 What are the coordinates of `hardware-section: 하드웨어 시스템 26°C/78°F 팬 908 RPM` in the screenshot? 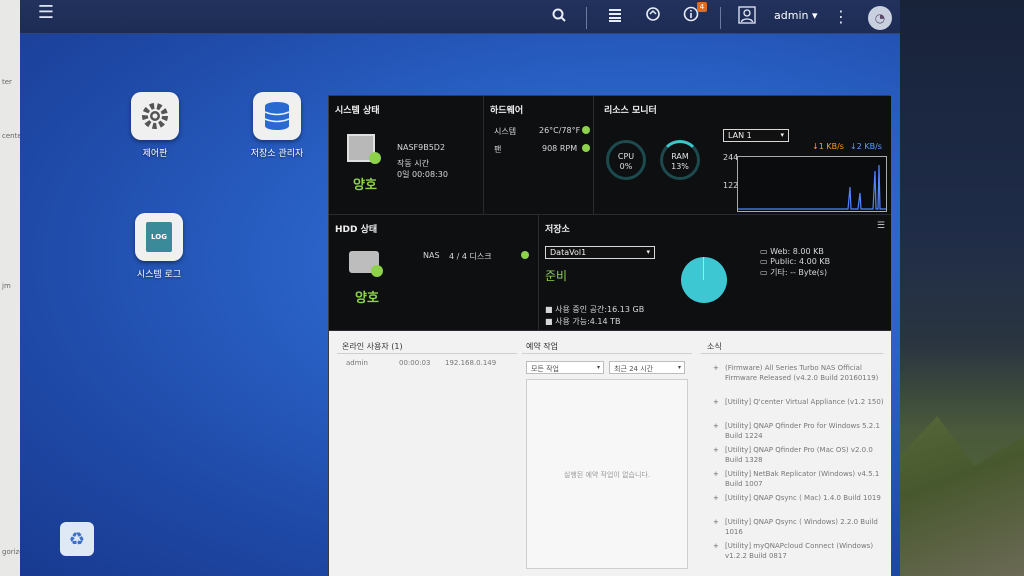 It's located at (539, 155).